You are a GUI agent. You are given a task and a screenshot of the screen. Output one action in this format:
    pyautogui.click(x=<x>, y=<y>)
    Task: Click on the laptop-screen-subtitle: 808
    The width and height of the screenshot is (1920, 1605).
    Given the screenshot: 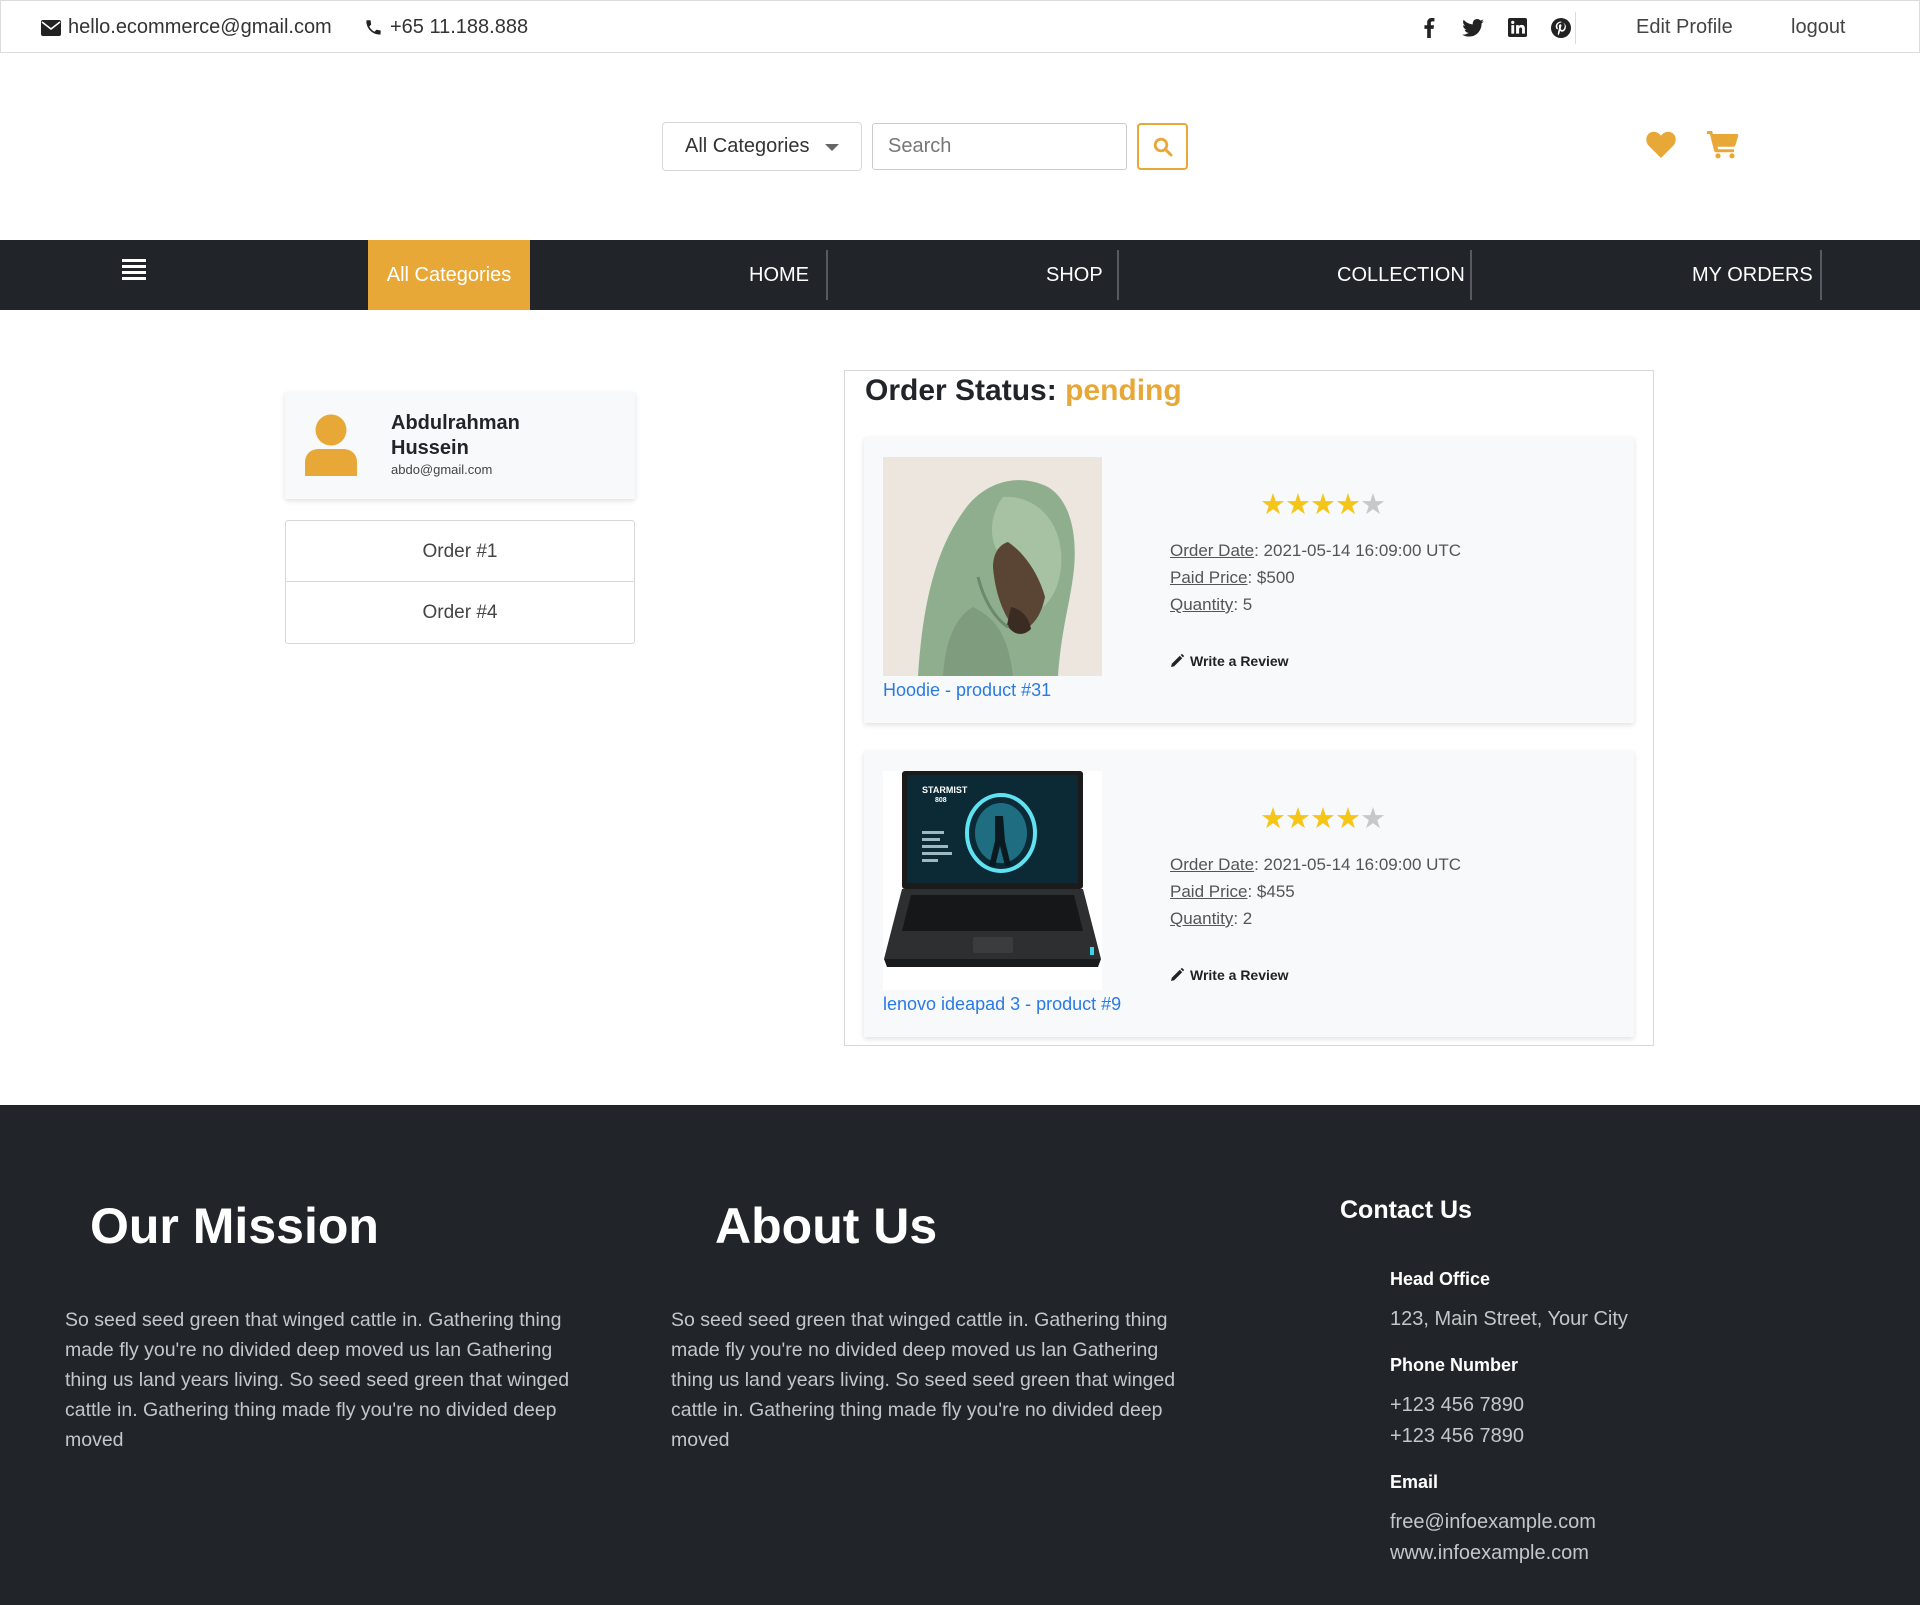 What is the action you would take?
    pyautogui.click(x=941, y=800)
    